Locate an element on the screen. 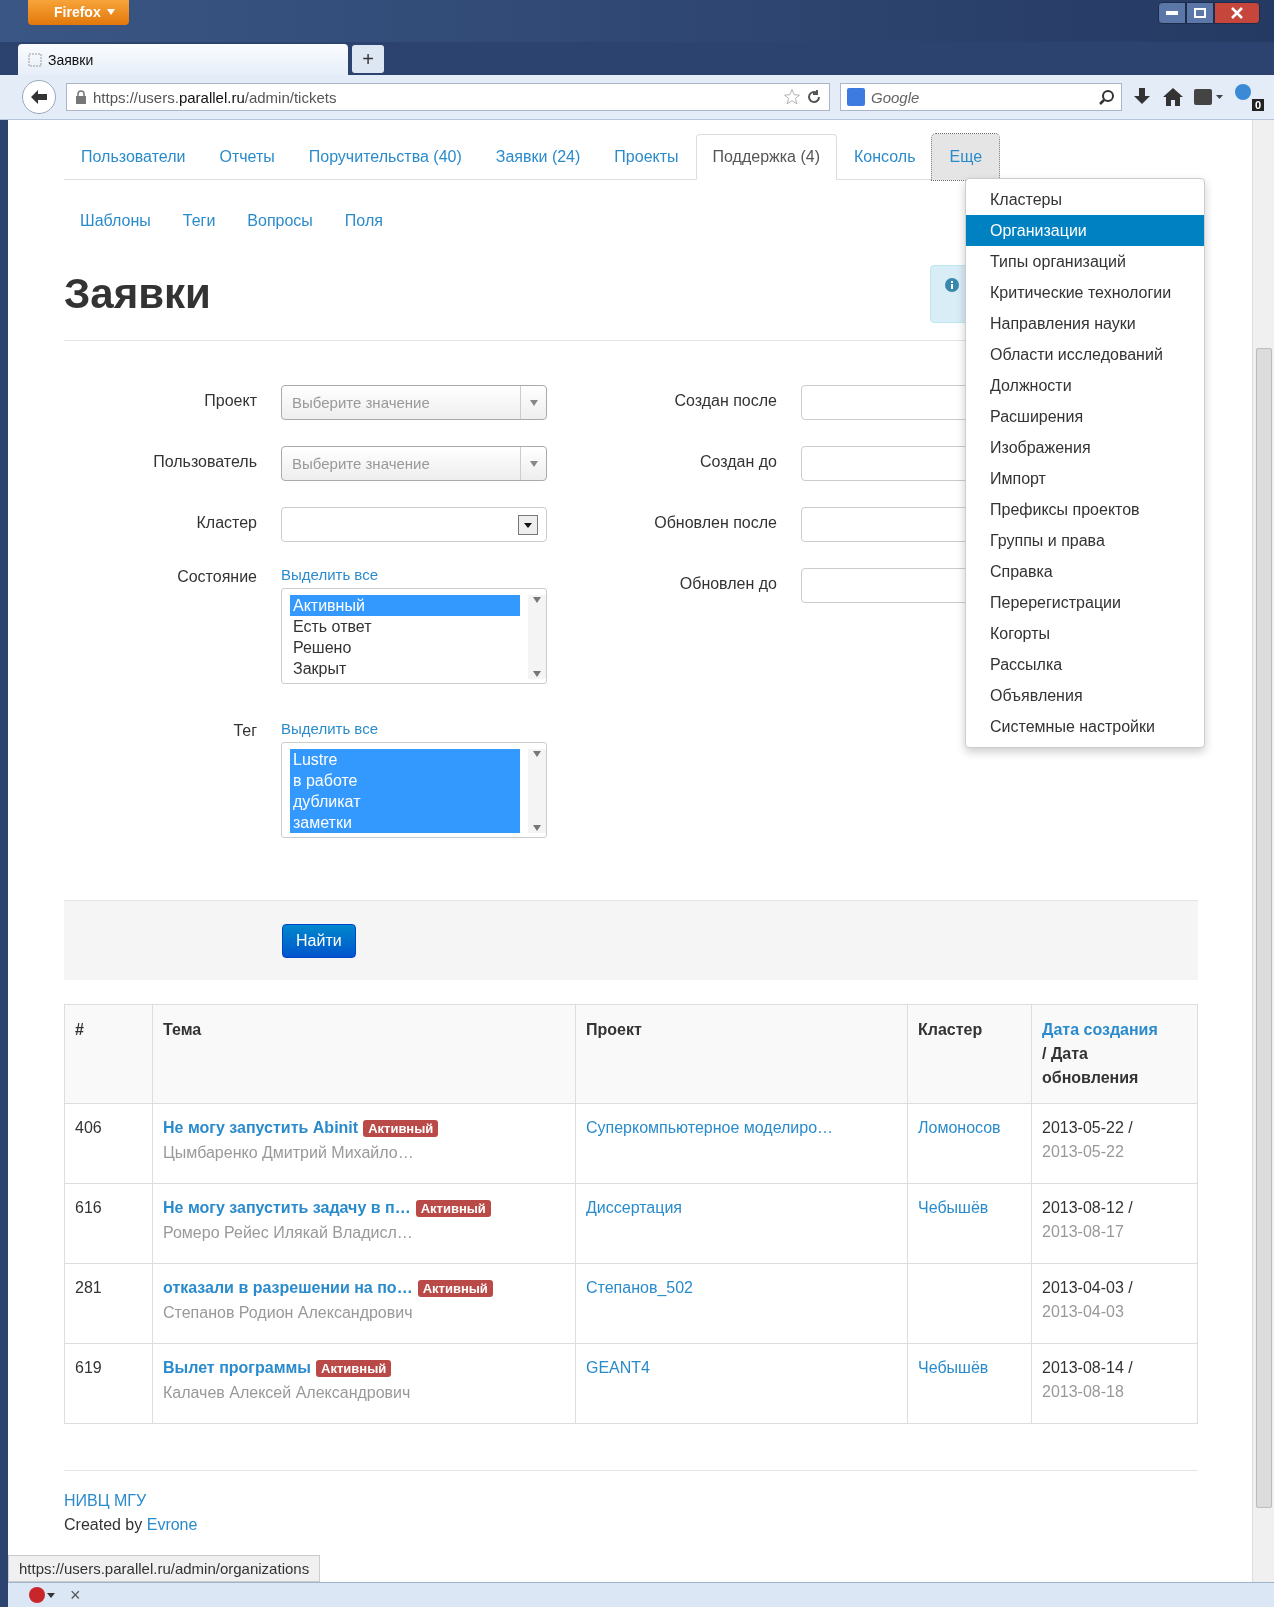 The image size is (1274, 1607). list-option: Активный is located at coordinates (405, 605).